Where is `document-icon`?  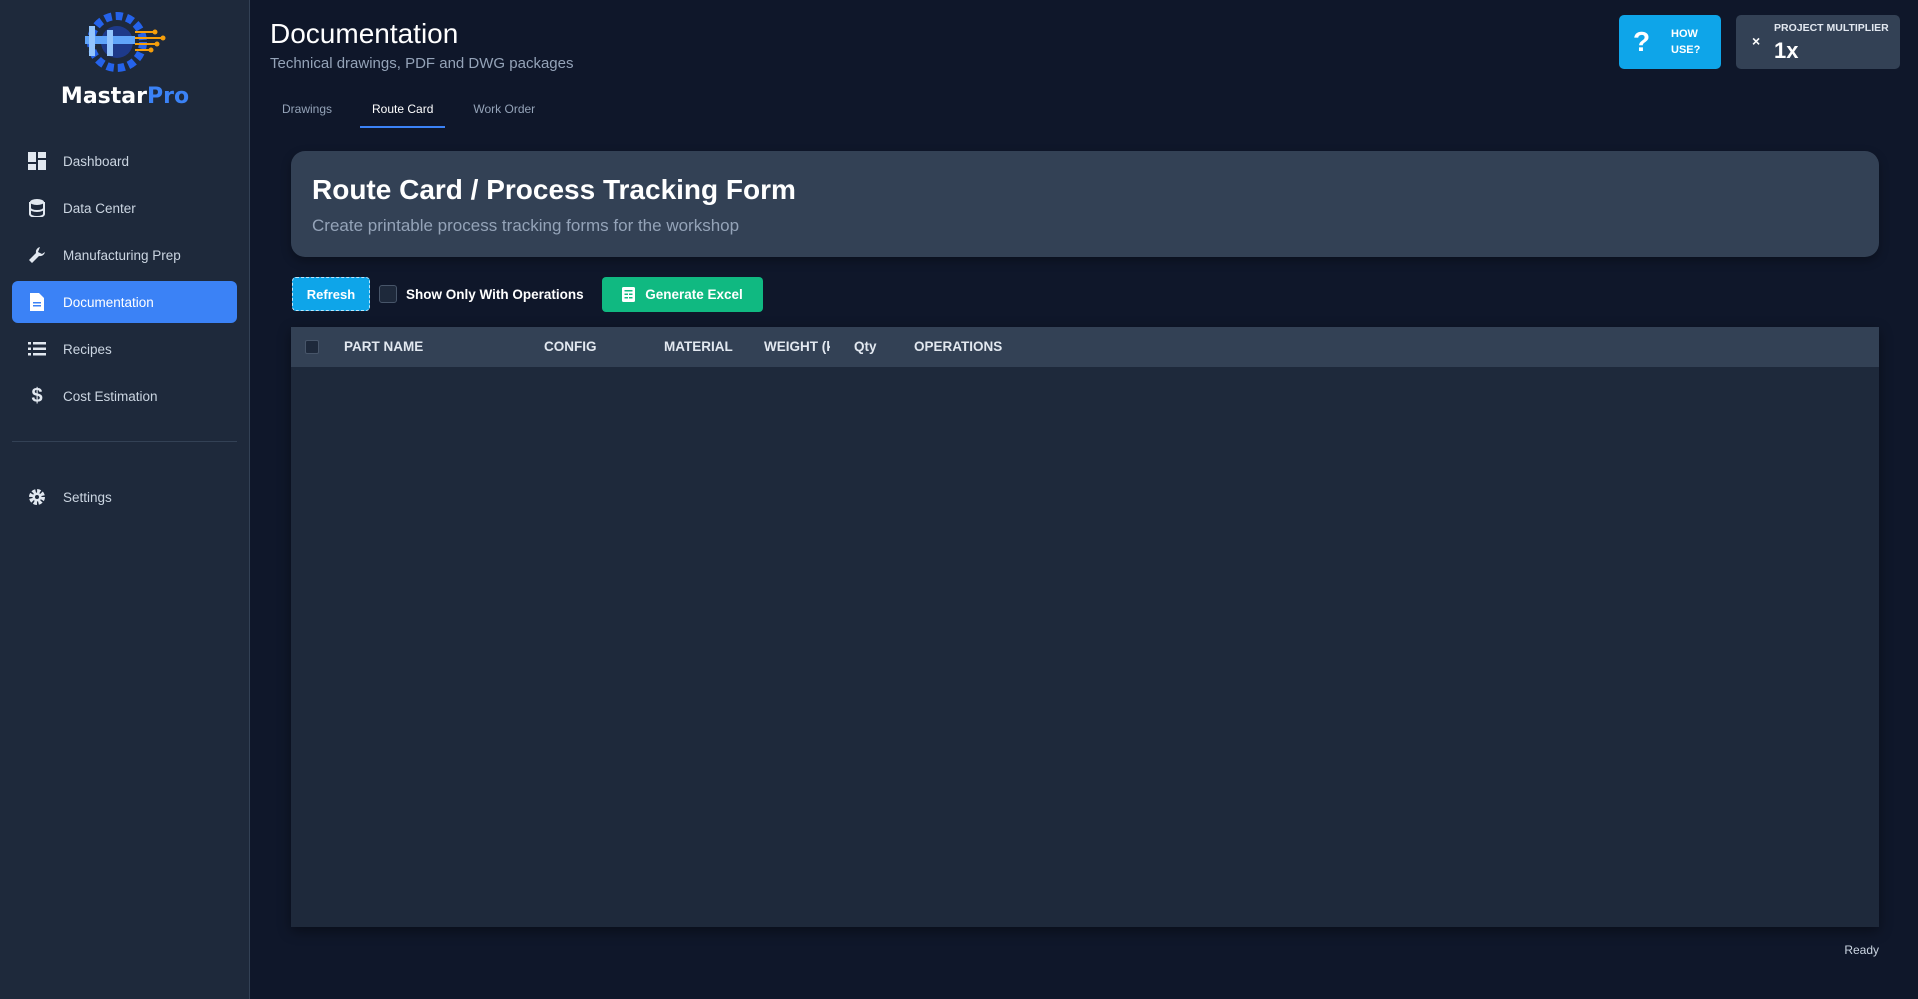
document-icon is located at coordinates (37, 302).